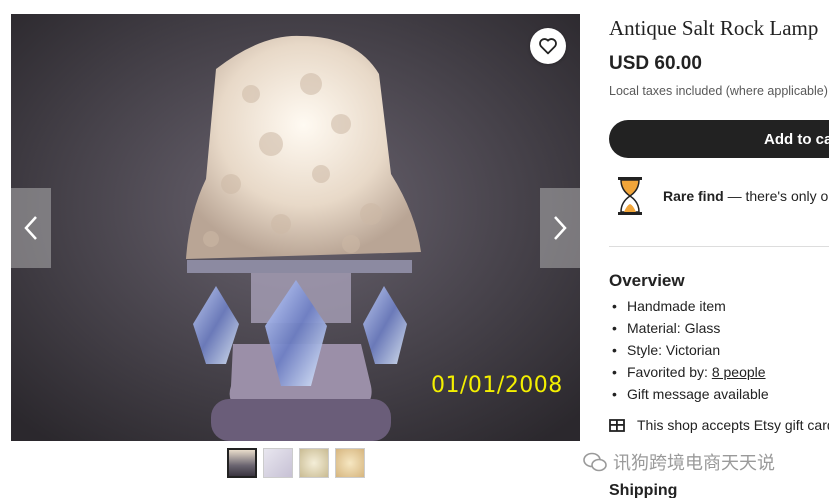 The width and height of the screenshot is (829, 498). What do you see at coordinates (689, 328) in the screenshot?
I see `overview-item: Material: Glass` at bounding box center [689, 328].